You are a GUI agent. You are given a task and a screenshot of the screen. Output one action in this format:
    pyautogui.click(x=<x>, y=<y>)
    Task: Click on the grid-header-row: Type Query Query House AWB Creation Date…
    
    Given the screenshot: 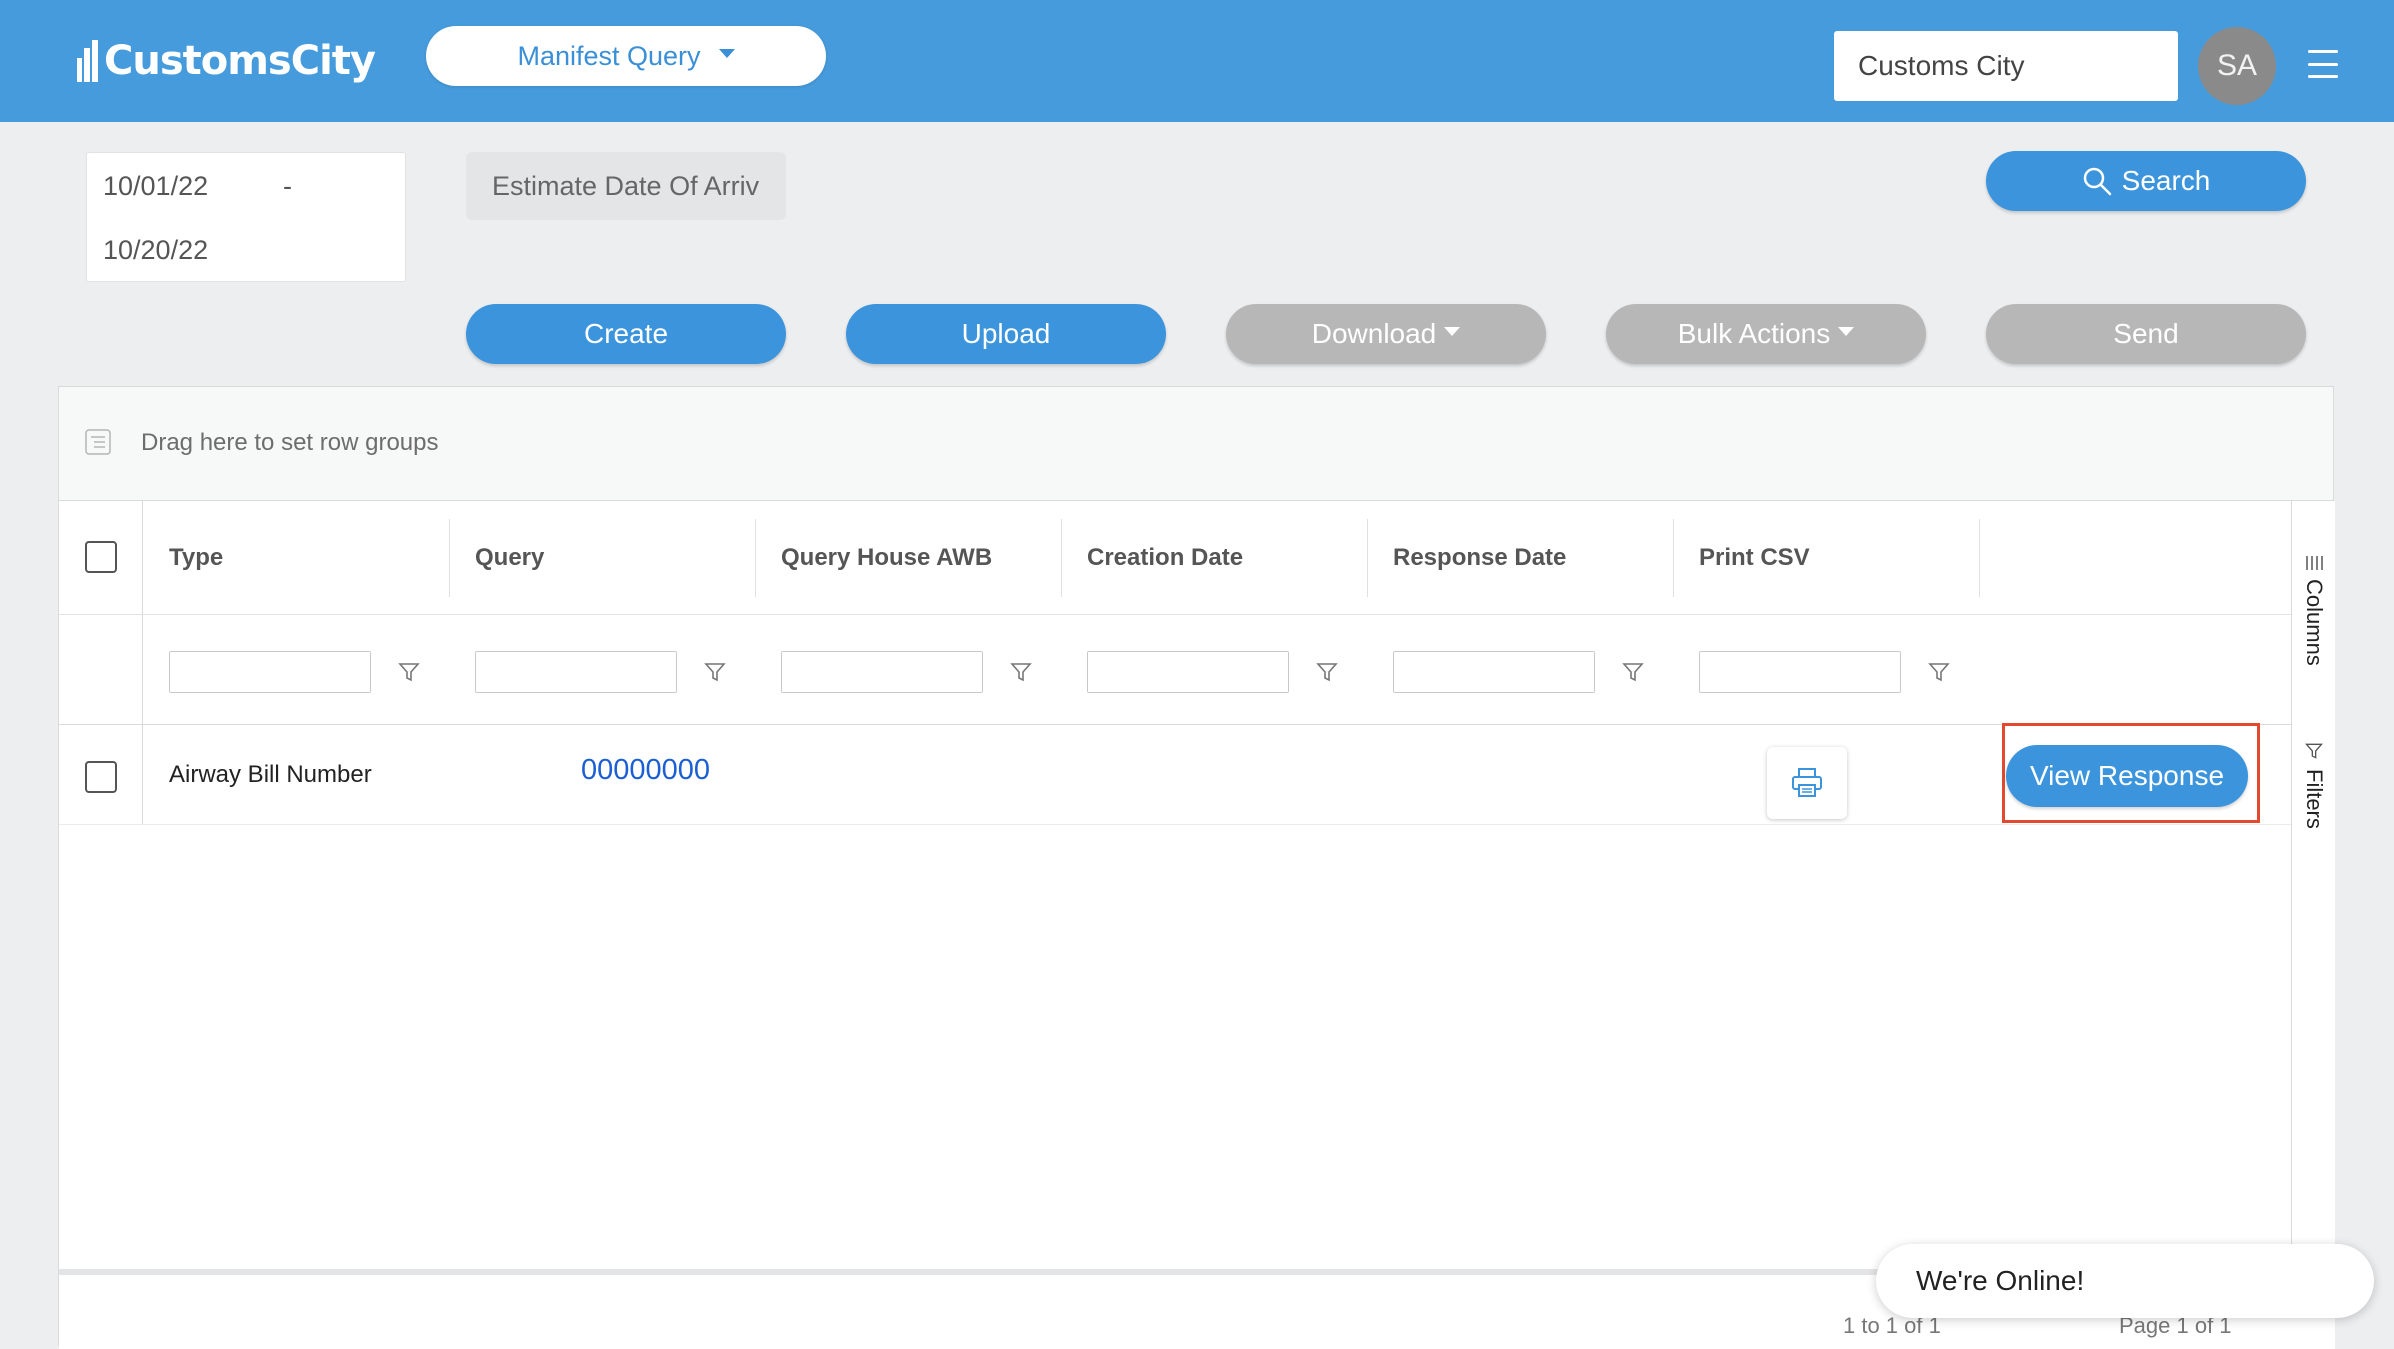 What is the action you would take?
    pyautogui.click(x=1175, y=558)
    